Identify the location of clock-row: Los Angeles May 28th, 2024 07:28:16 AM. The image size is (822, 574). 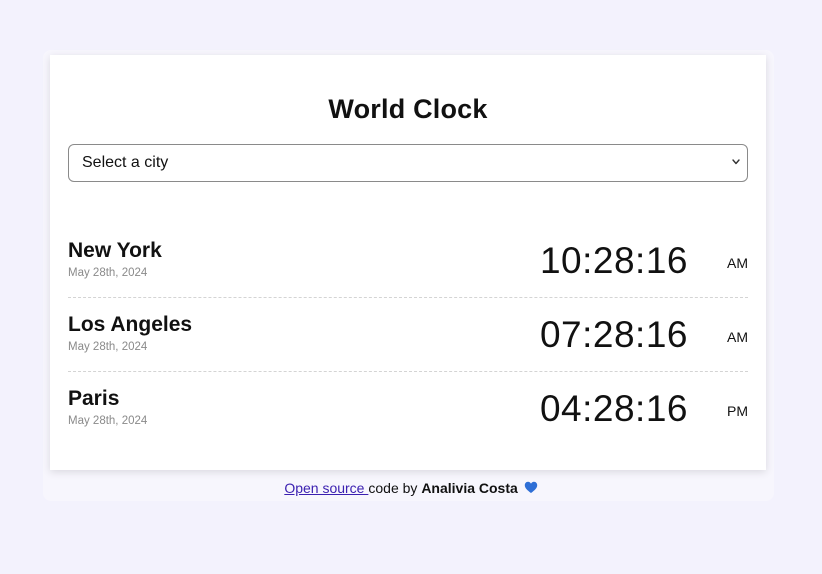
(408, 335).